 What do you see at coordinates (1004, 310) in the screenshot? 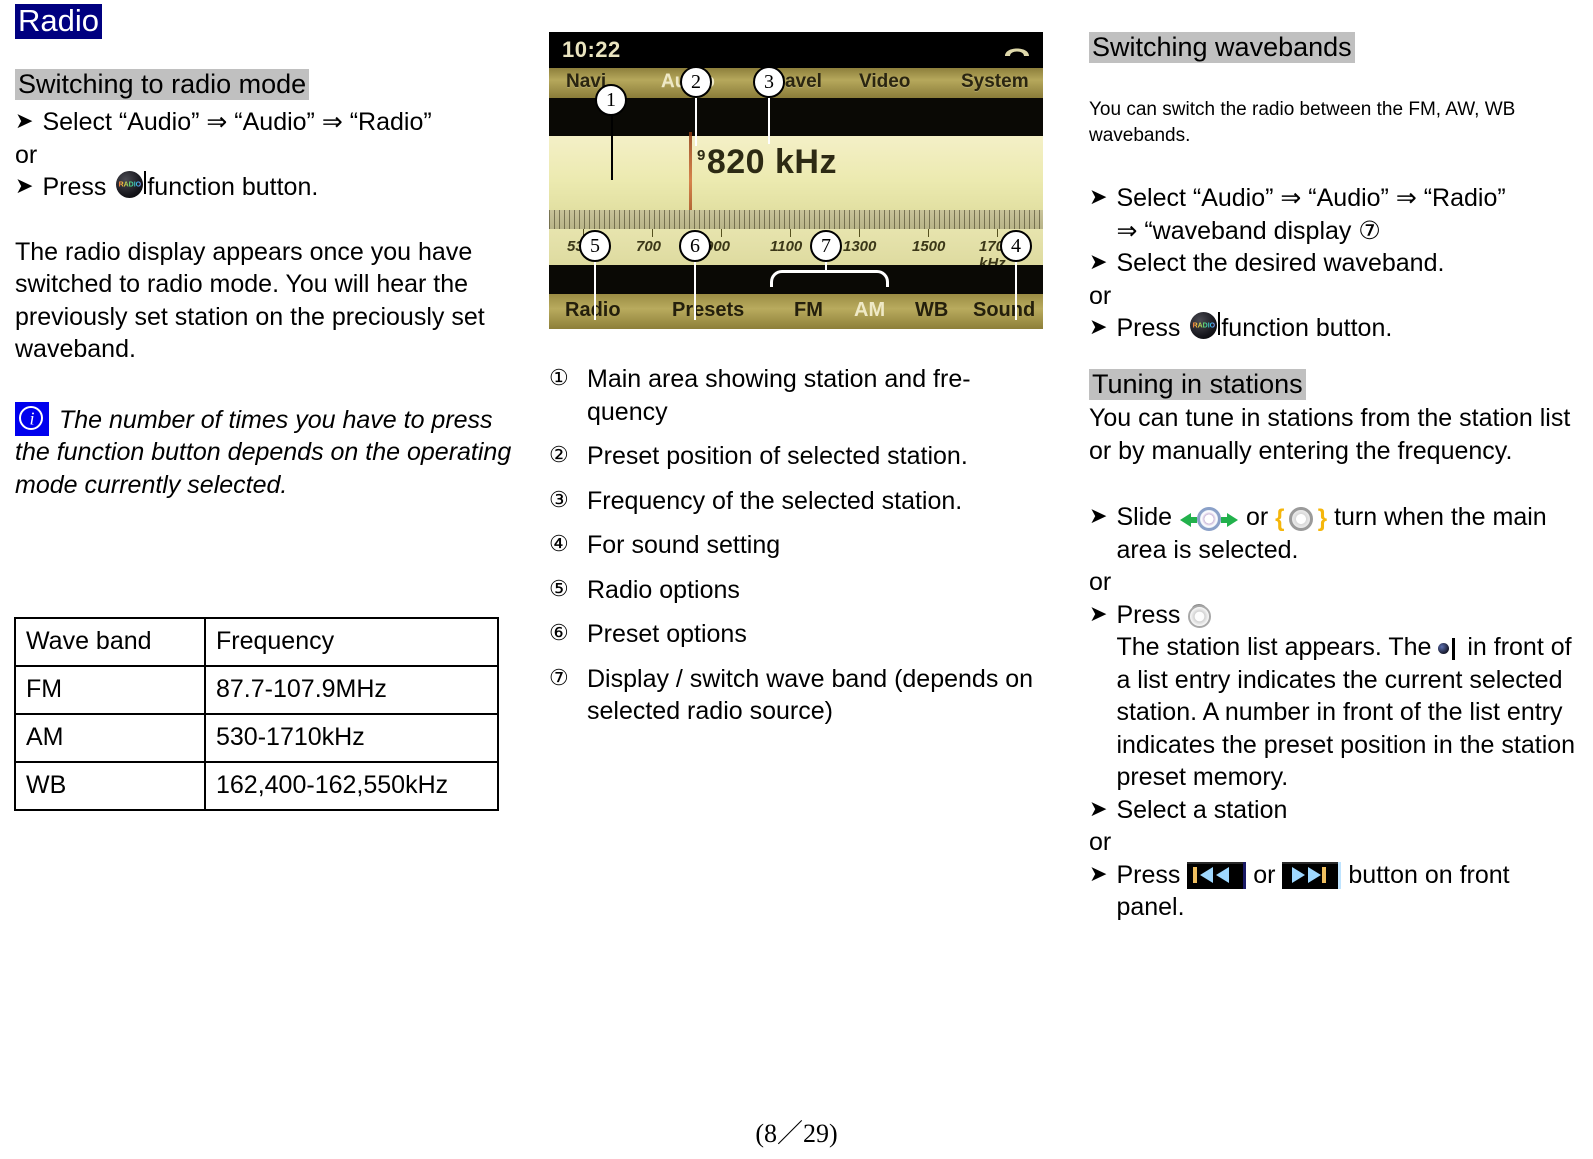
I see `bottom-button-sound: Sound` at bounding box center [1004, 310].